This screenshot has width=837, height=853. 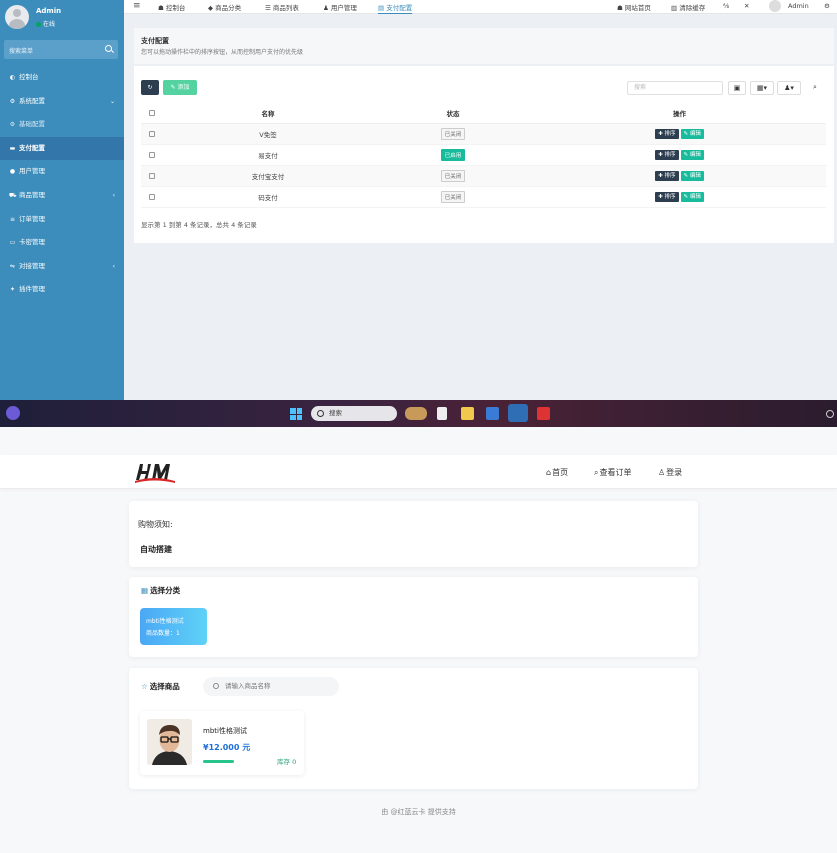 I want to click on sidebar-item-orders: ≡ 订单管理, so click(x=62, y=220).